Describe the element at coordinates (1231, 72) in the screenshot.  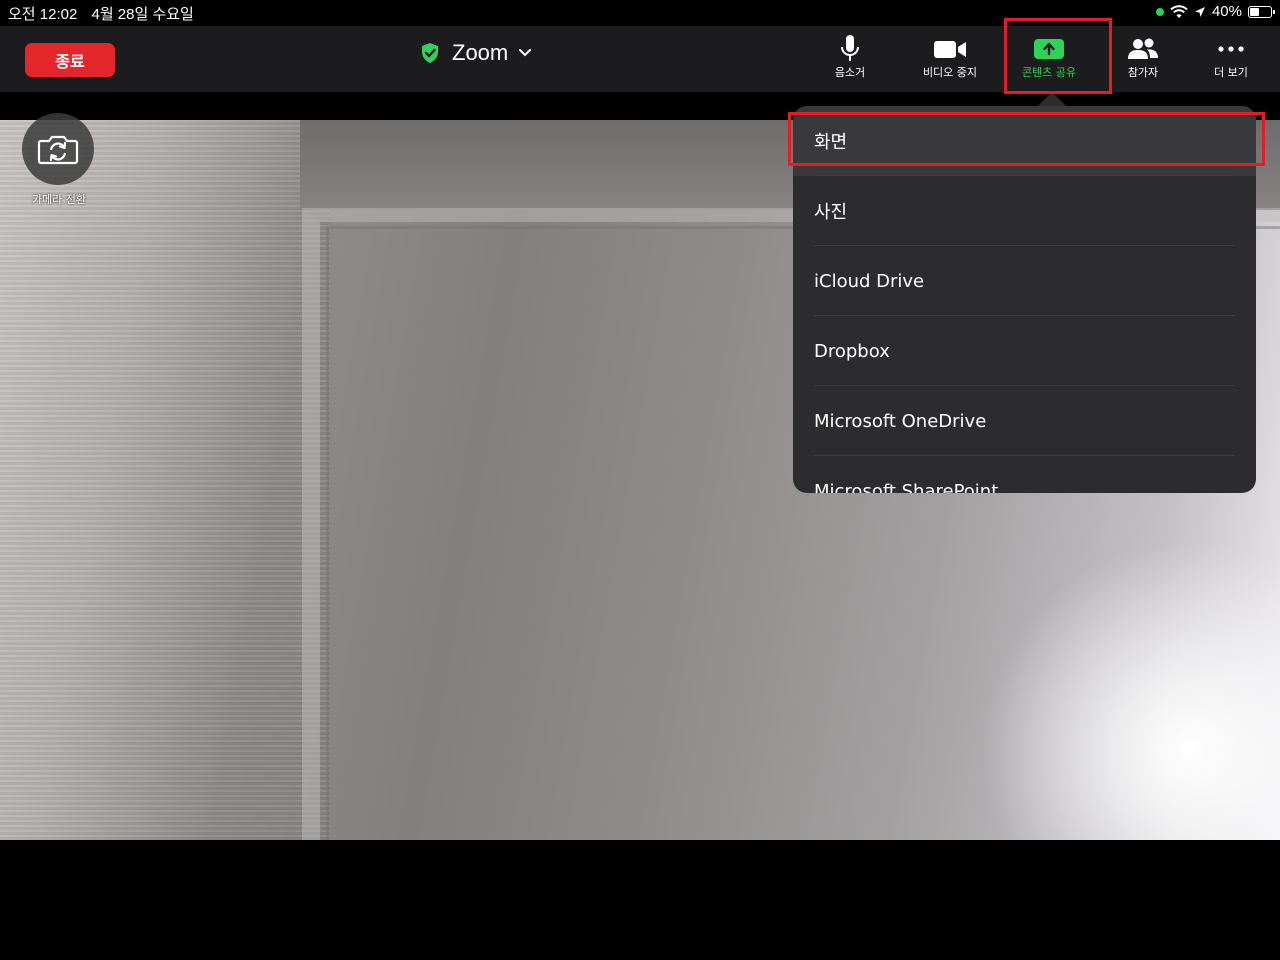
I see `more-label: 더 보기` at that location.